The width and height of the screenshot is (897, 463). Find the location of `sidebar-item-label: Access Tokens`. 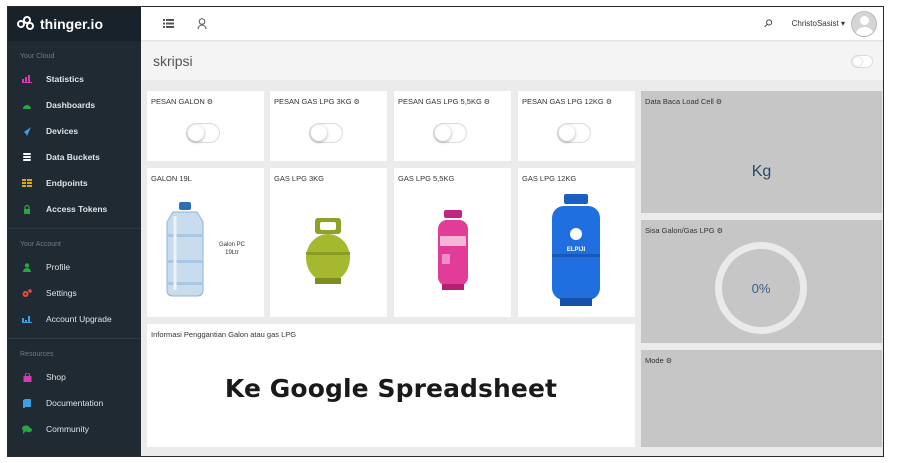

sidebar-item-label: Access Tokens is located at coordinates (77, 209).